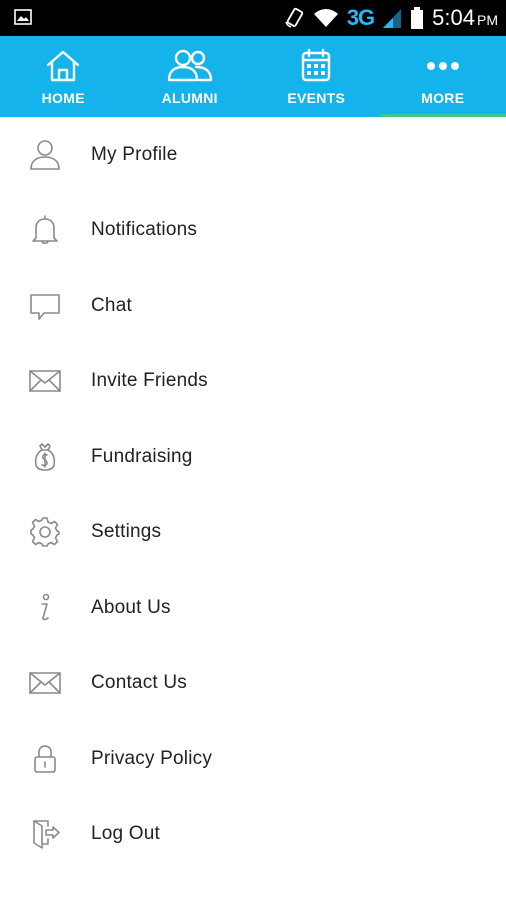 Image resolution: width=506 pixels, height=900 pixels. What do you see at coordinates (63, 66) in the screenshot?
I see `home-icon` at bounding box center [63, 66].